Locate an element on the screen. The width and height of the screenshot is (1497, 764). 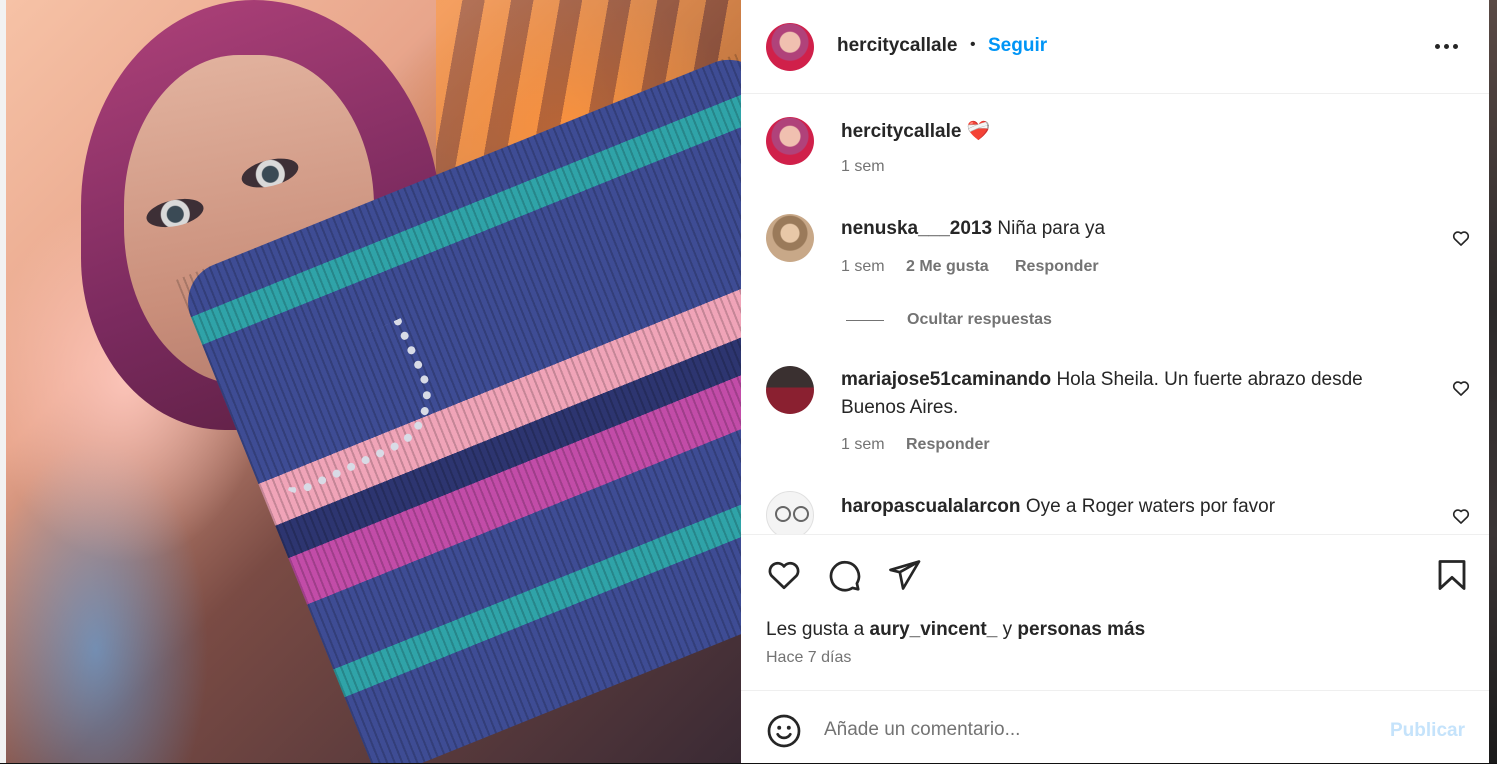
caption: hercitycallale ❤️‍🩹 is located at coordinates (915, 132).